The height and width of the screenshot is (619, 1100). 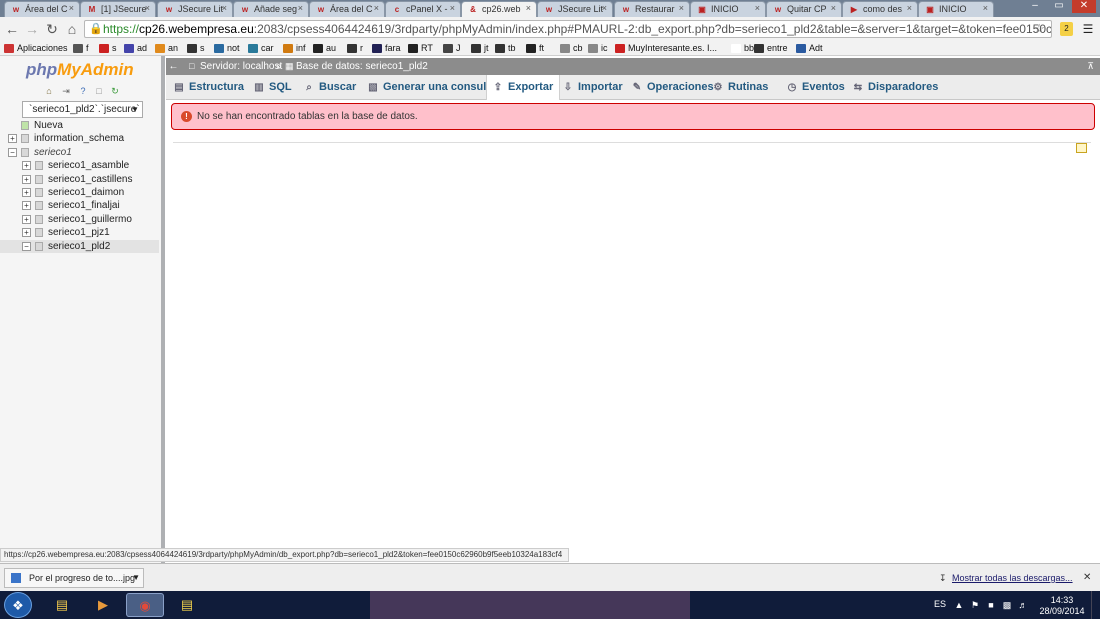 What do you see at coordinates (271, 9) in the screenshot?
I see `browser-tab: w Añade seg ×` at bounding box center [271, 9].